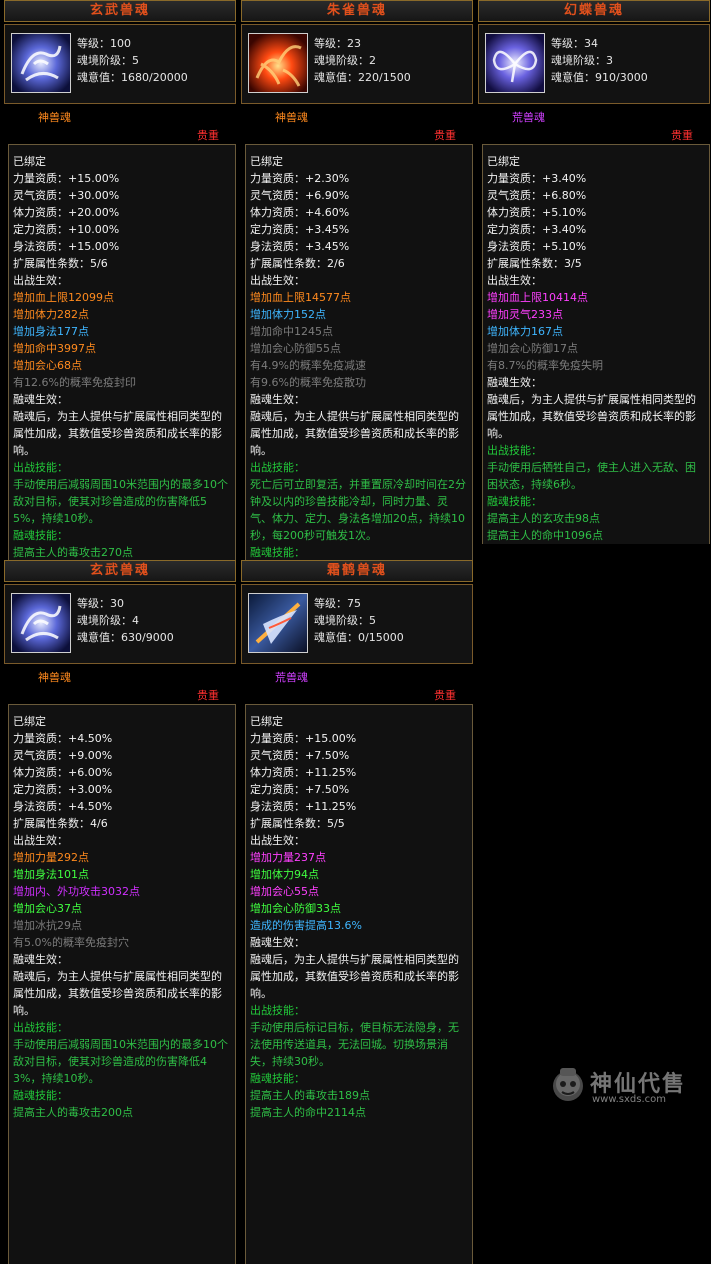 This screenshot has width=711, height=1264. Describe the element at coordinates (574, 43) in the screenshot. I see `soul-level: 等级：34` at that location.